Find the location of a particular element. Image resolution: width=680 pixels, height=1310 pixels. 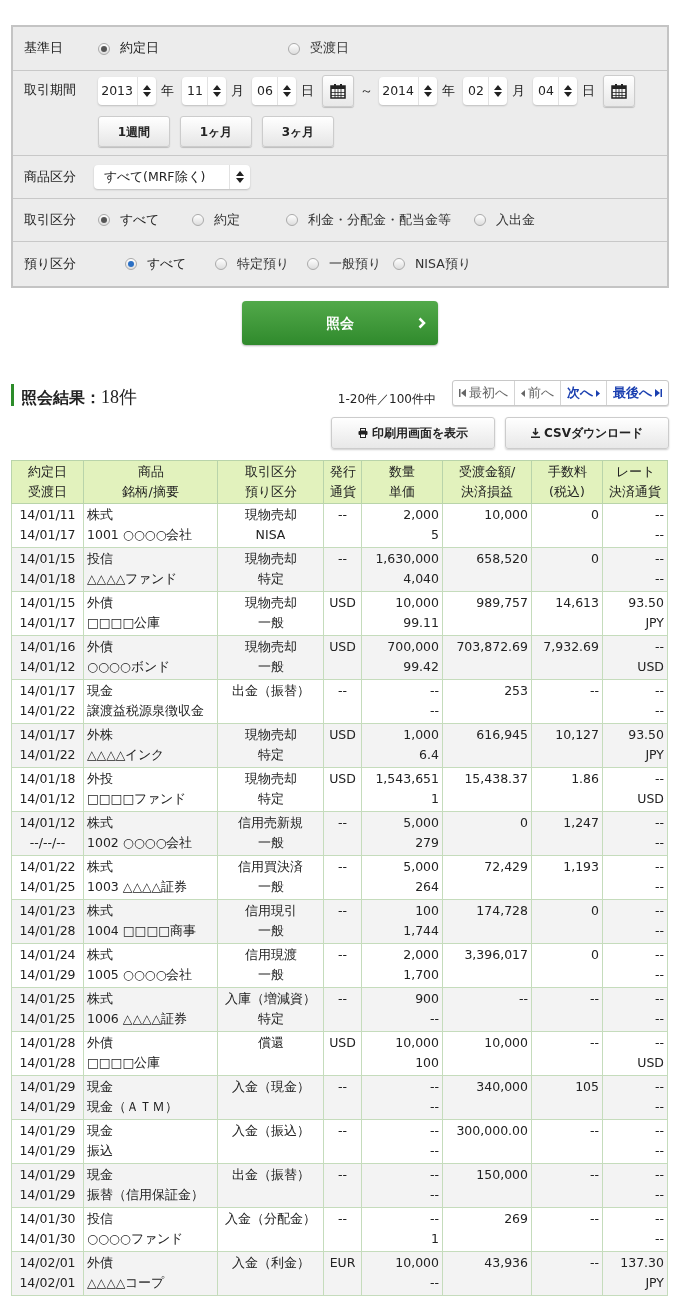

calendar-icon is located at coordinates (619, 91).